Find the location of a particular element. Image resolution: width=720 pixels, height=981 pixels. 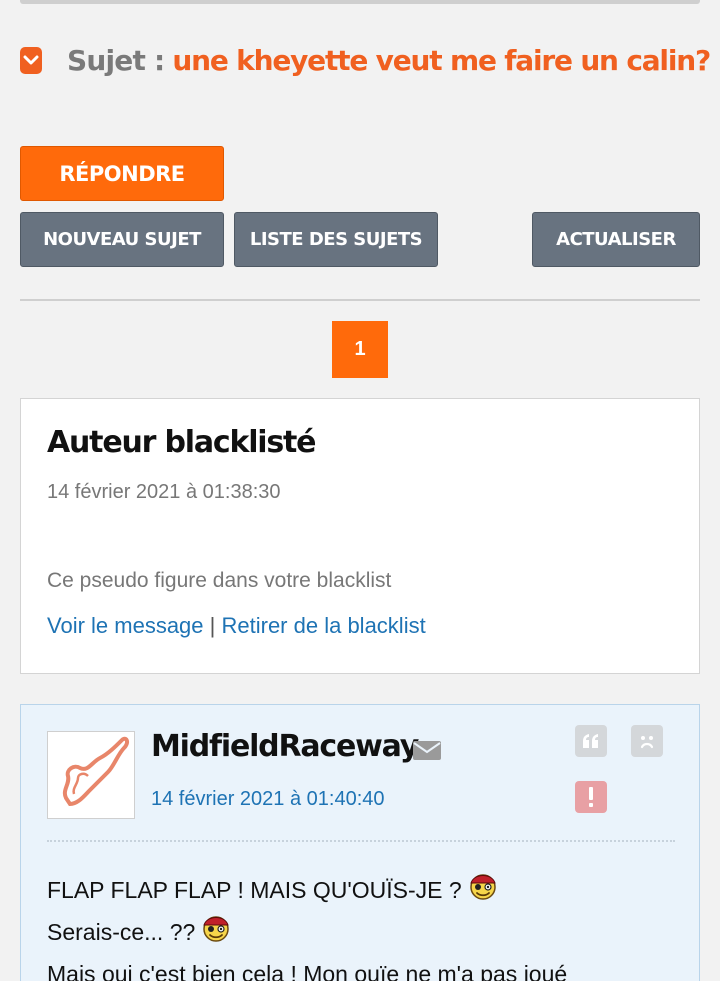

sad-face-icon is located at coordinates (647, 741).